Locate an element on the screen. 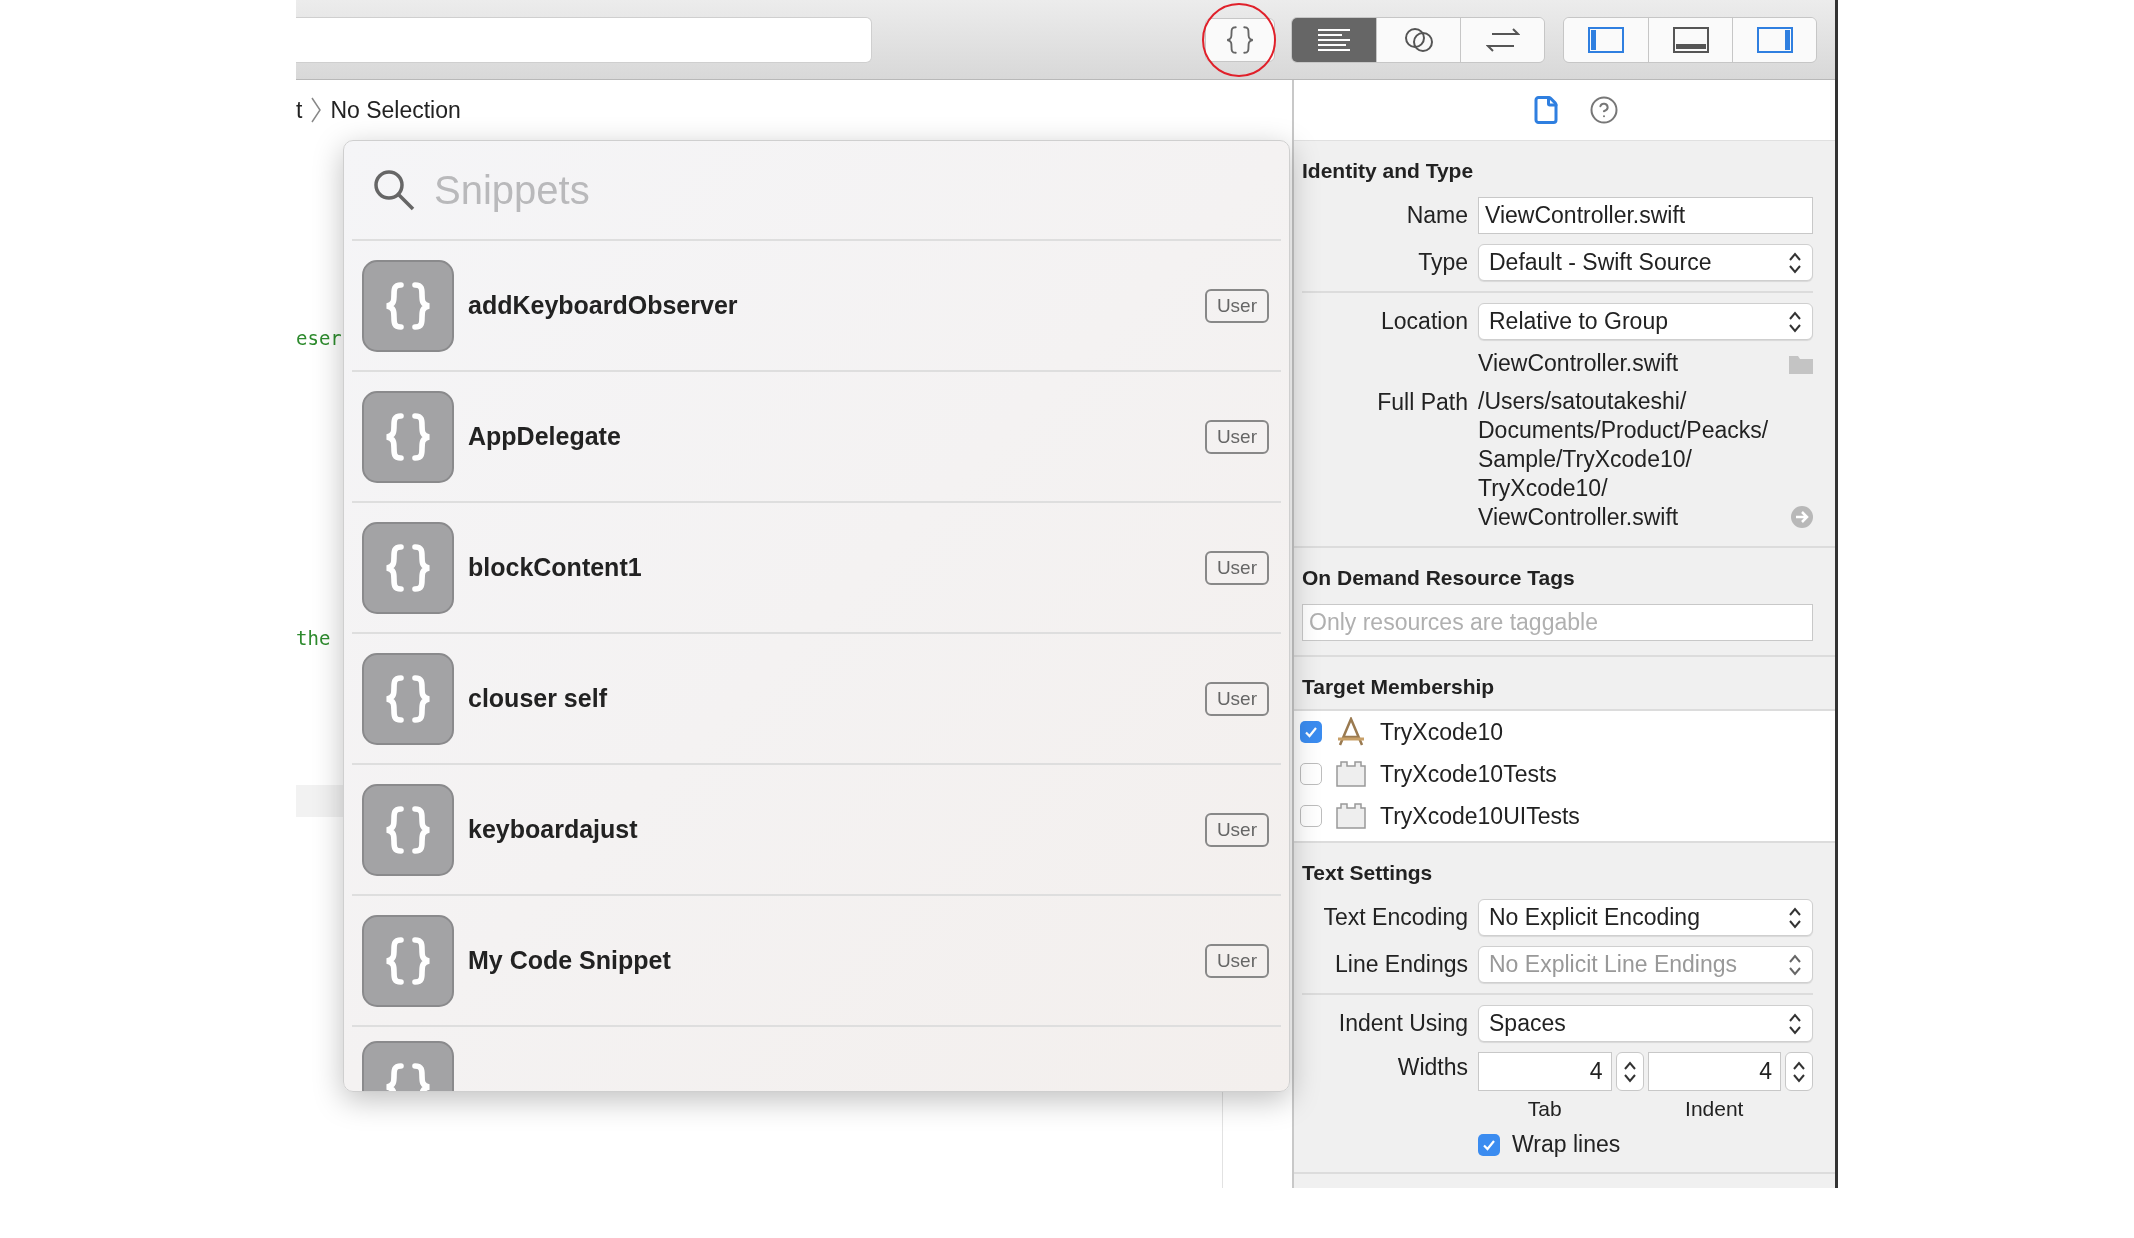  target-name: TryXcode10 is located at coordinates (1442, 732).